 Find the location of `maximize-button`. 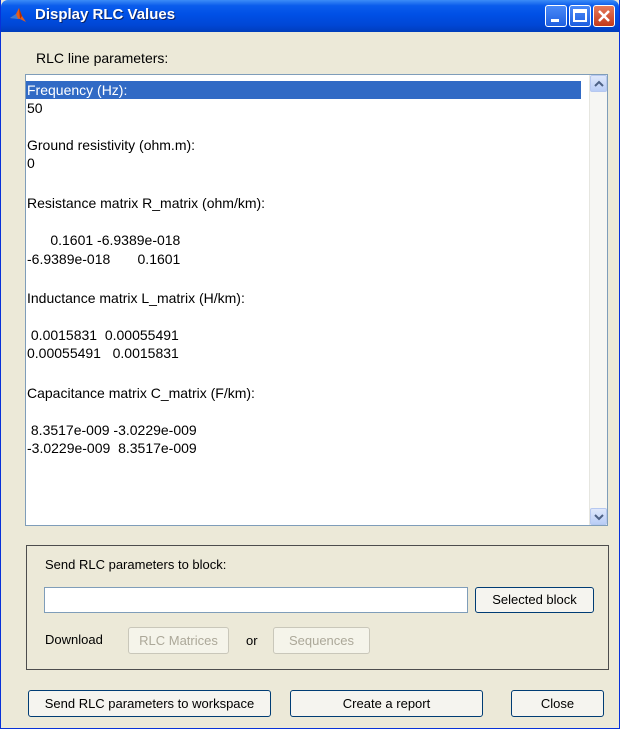

maximize-button is located at coordinates (580, 16).